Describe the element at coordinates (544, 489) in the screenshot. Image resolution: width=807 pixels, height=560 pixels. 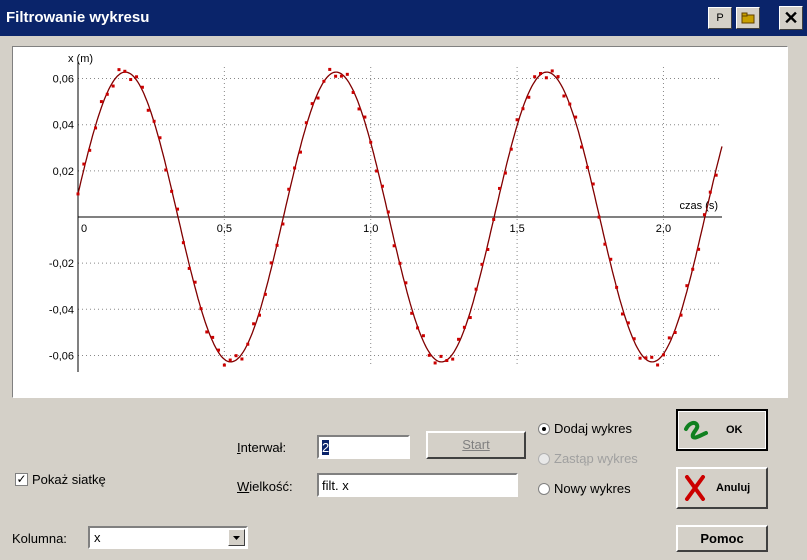
I see `radio-new` at that location.